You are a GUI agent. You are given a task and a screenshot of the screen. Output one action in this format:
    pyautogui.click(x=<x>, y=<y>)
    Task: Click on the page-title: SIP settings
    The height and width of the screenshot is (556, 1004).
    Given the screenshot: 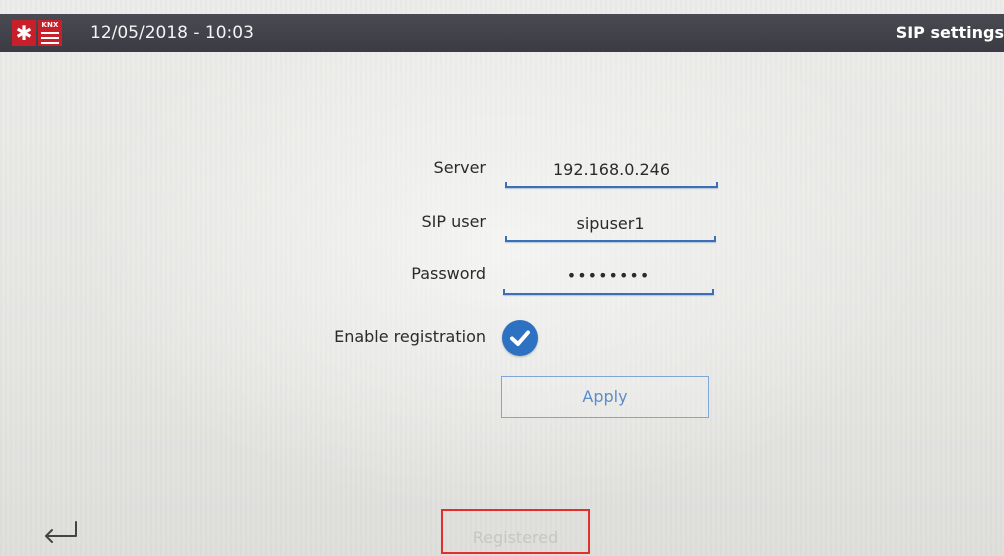 What is the action you would take?
    pyautogui.click(x=949, y=32)
    